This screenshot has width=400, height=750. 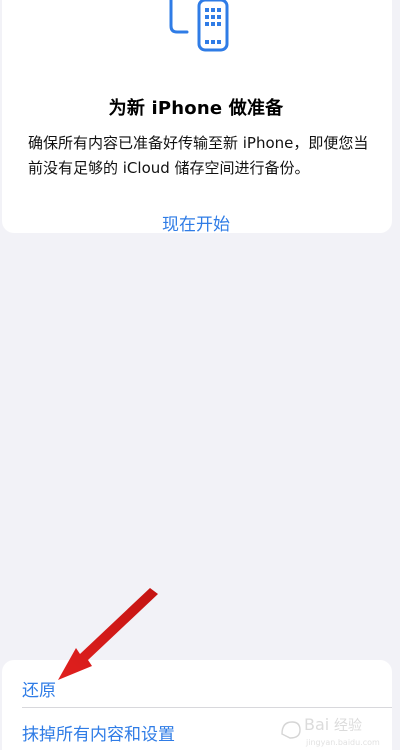 I want to click on divider, so click(x=207, y=707).